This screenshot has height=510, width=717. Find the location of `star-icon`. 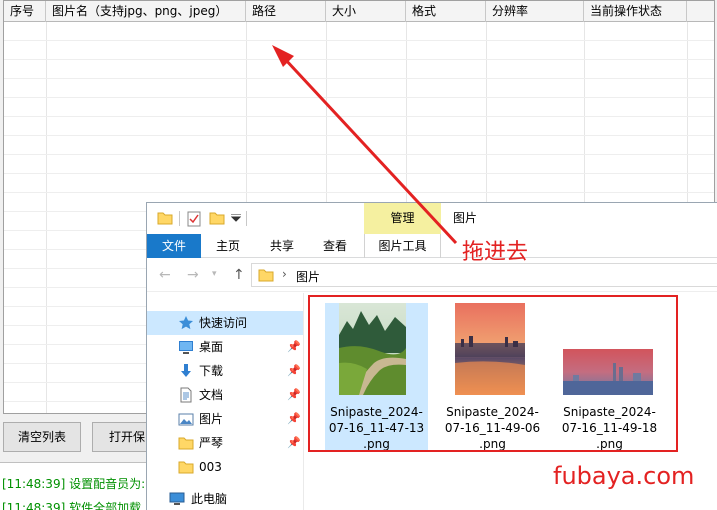

star-icon is located at coordinates (186, 323).